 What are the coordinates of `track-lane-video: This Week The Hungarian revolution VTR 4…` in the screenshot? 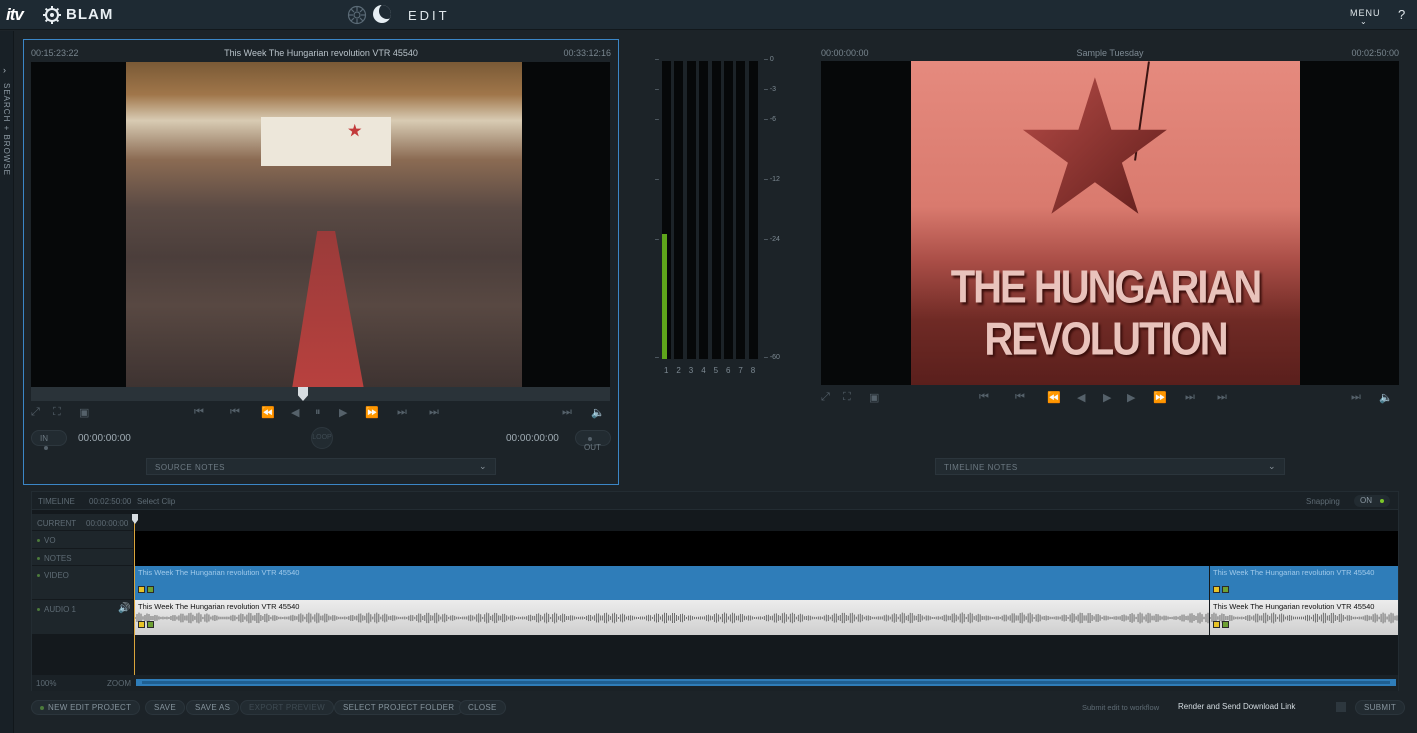 It's located at (766, 583).